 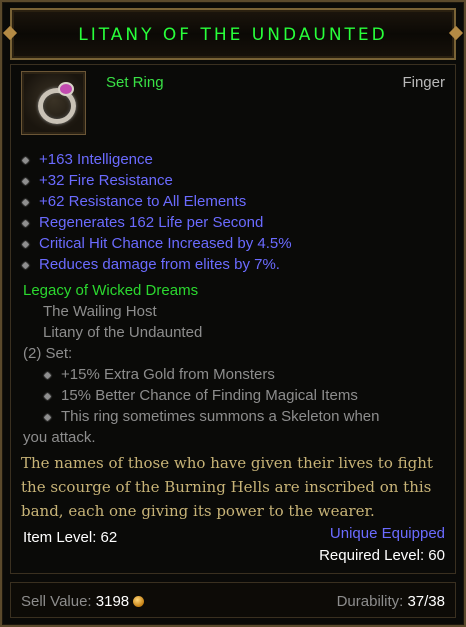 What do you see at coordinates (382, 555) in the screenshot?
I see `required-level: Required Level: 60` at bounding box center [382, 555].